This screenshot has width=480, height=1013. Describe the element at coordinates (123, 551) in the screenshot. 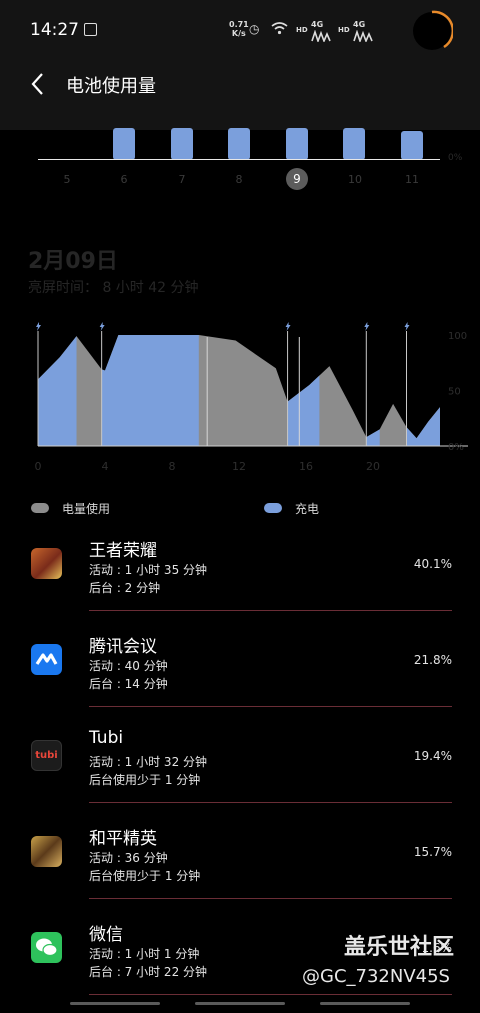

I see `app-name: 王者荣耀` at that location.